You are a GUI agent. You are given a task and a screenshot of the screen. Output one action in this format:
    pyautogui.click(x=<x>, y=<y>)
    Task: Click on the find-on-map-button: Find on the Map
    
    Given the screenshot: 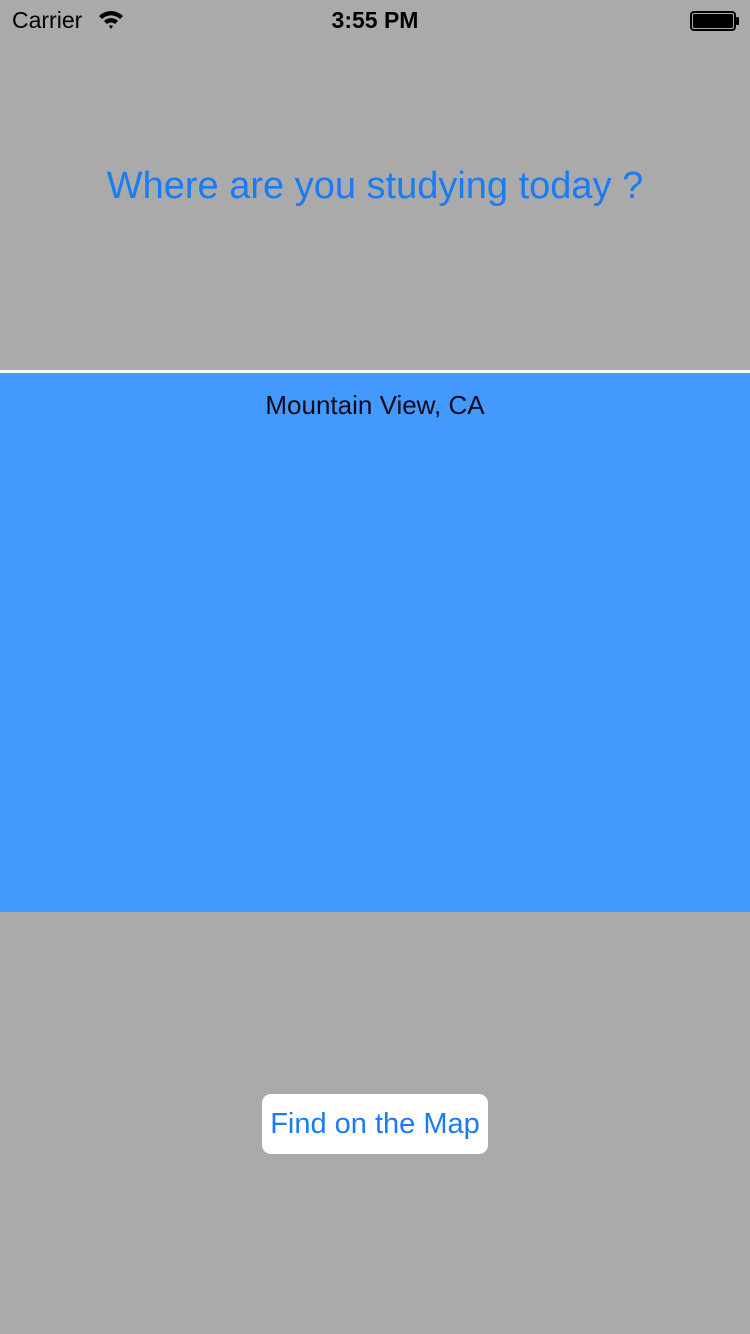 What is the action you would take?
    pyautogui.click(x=375, y=1124)
    